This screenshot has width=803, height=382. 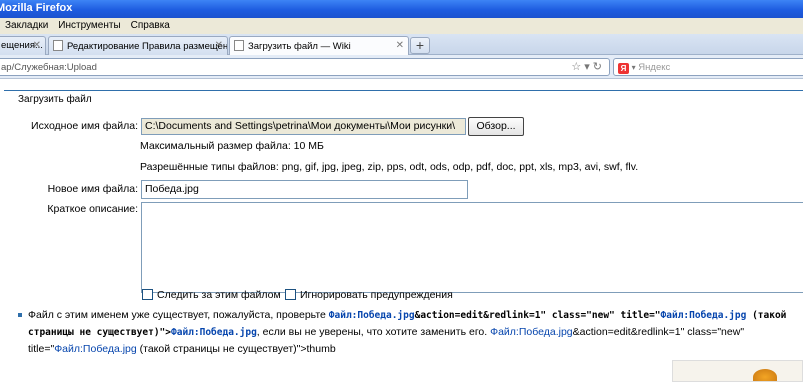 I want to click on window-title: Mozilla Firefox, so click(x=36, y=8).